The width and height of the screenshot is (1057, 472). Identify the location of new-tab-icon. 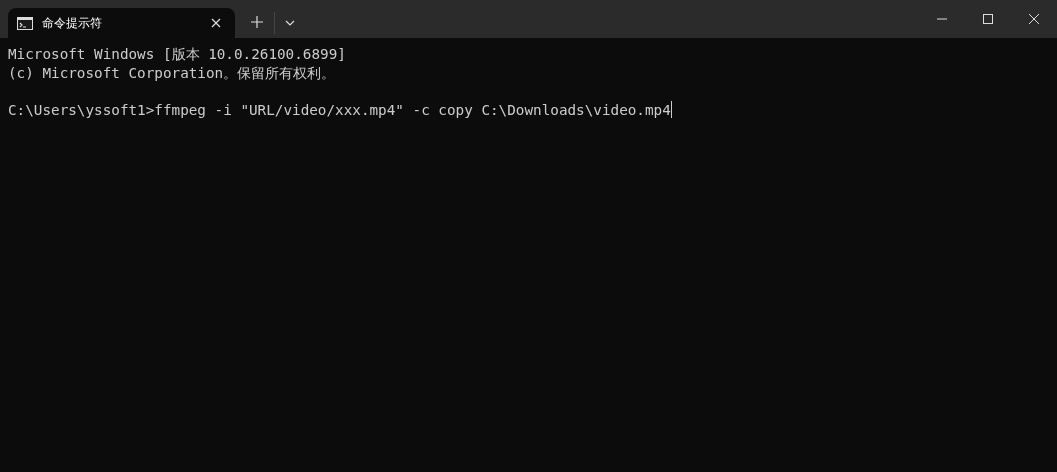
(257, 22).